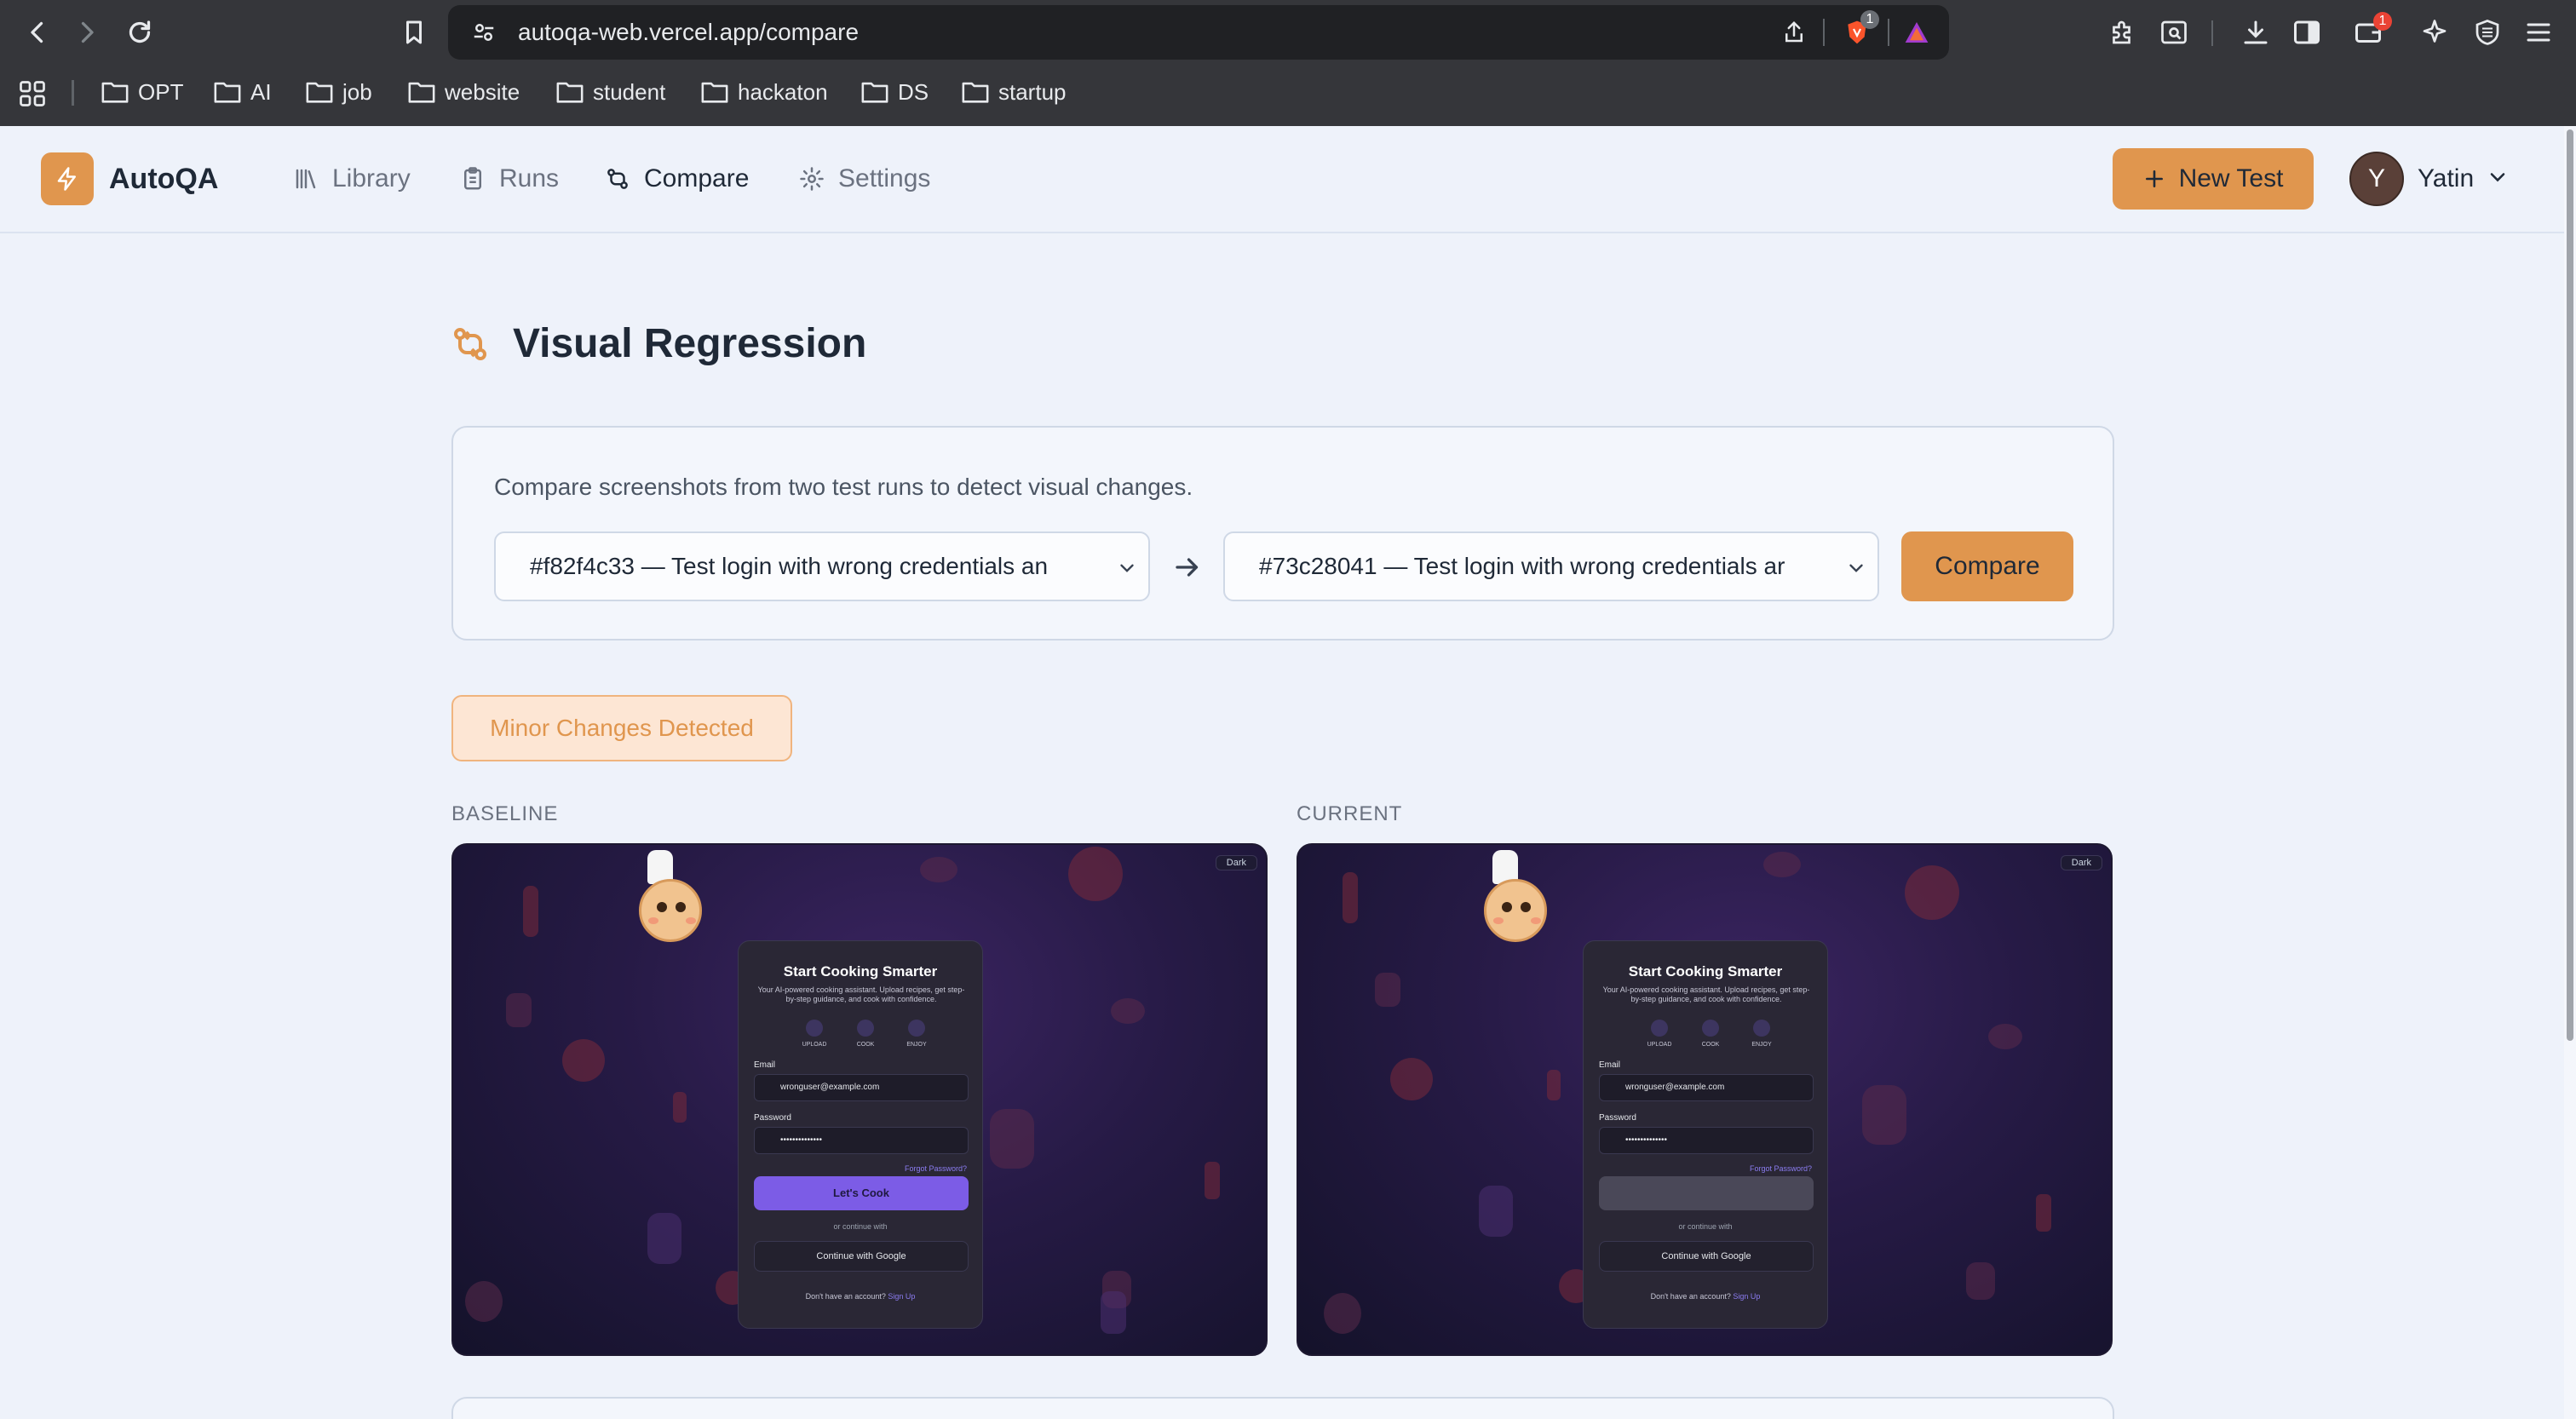 This screenshot has width=2576, height=1419. Describe the element at coordinates (677, 179) in the screenshot. I see `nav-compare: Compare` at that location.